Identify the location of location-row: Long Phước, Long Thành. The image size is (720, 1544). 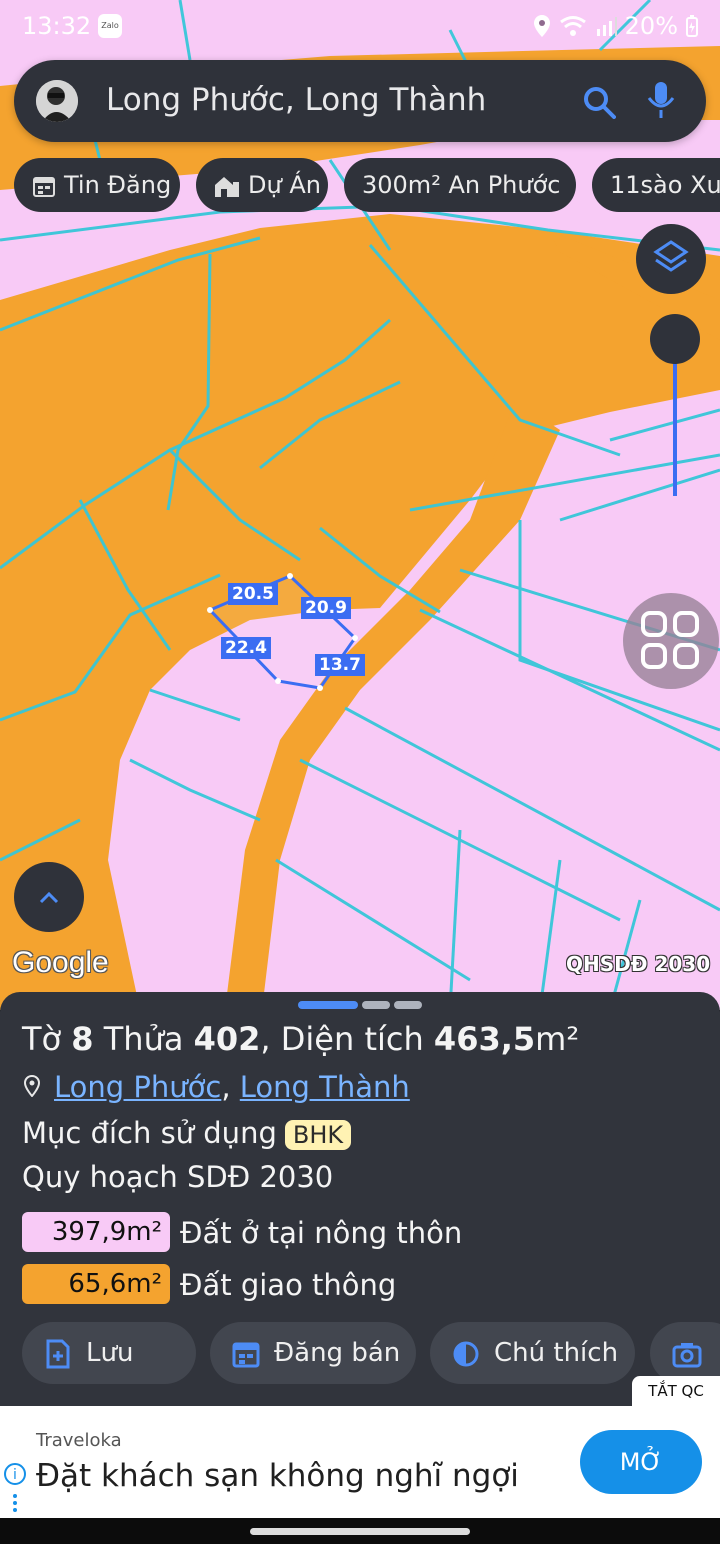
(216, 1087).